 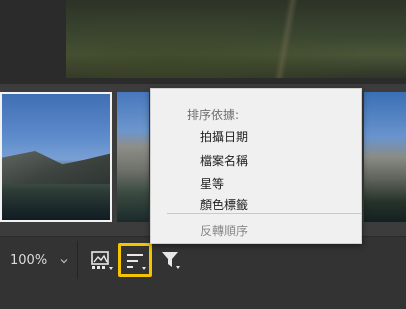 I want to click on menu-item-capture-date: 拍攝日期, so click(x=224, y=136).